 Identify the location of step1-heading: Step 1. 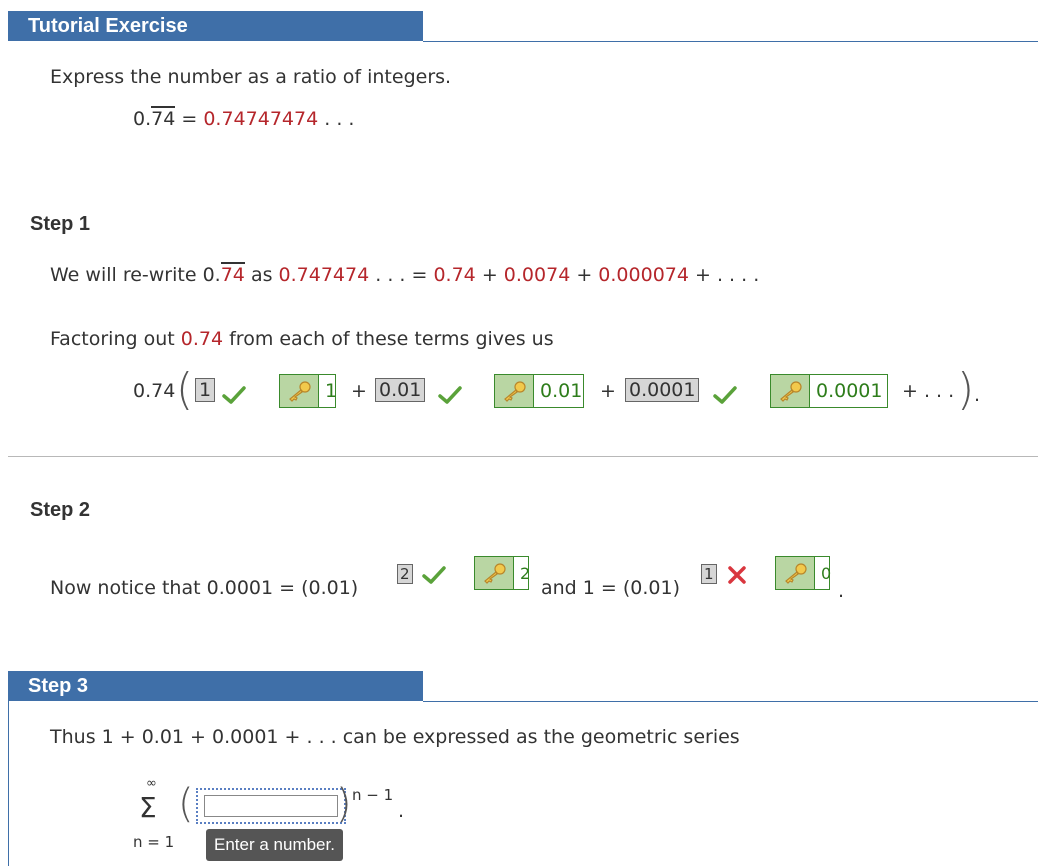
(60, 224).